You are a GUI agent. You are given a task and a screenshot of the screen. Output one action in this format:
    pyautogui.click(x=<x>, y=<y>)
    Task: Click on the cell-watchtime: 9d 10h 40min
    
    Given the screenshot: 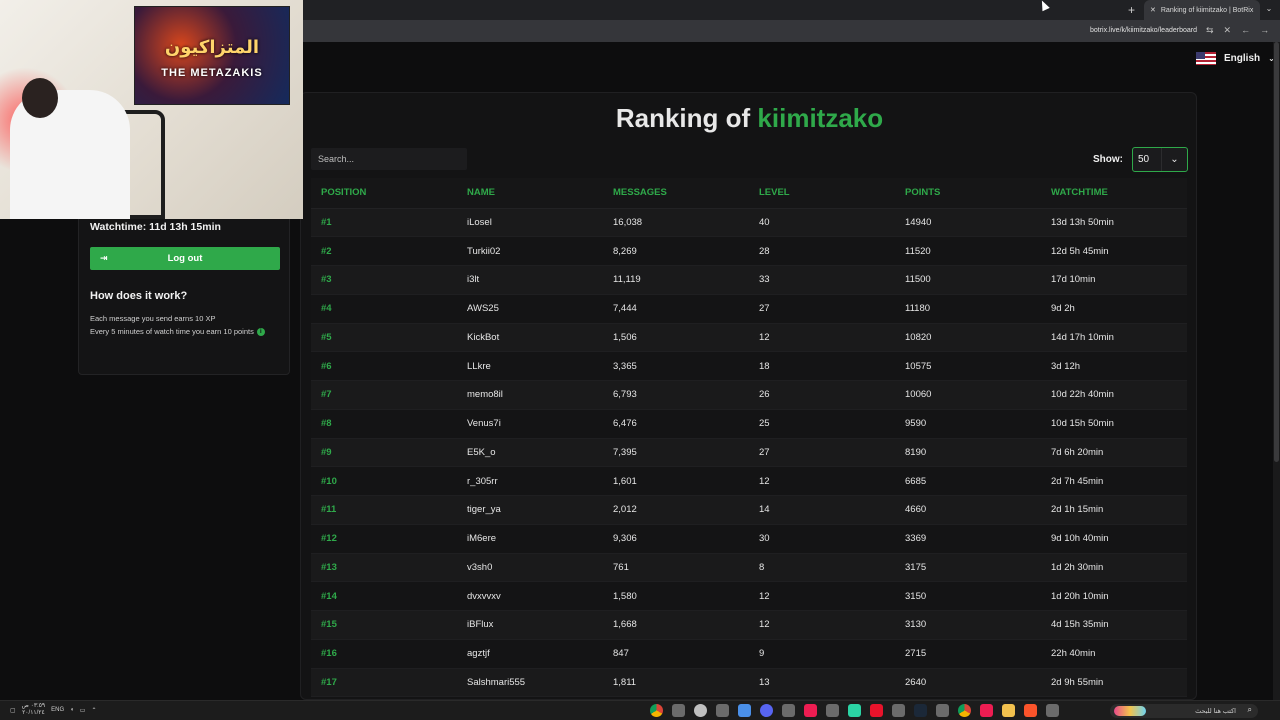 What is the action you would take?
    pyautogui.click(x=1114, y=539)
    